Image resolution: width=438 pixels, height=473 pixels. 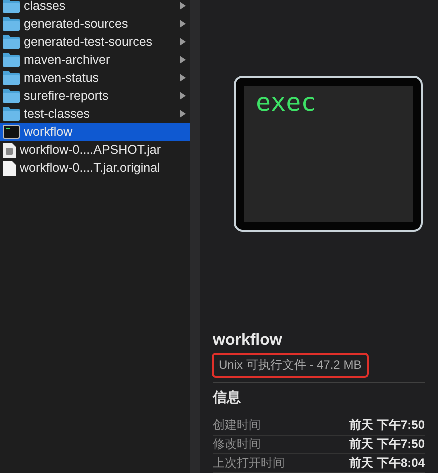 I want to click on info-label: 创建时间, so click(x=237, y=425).